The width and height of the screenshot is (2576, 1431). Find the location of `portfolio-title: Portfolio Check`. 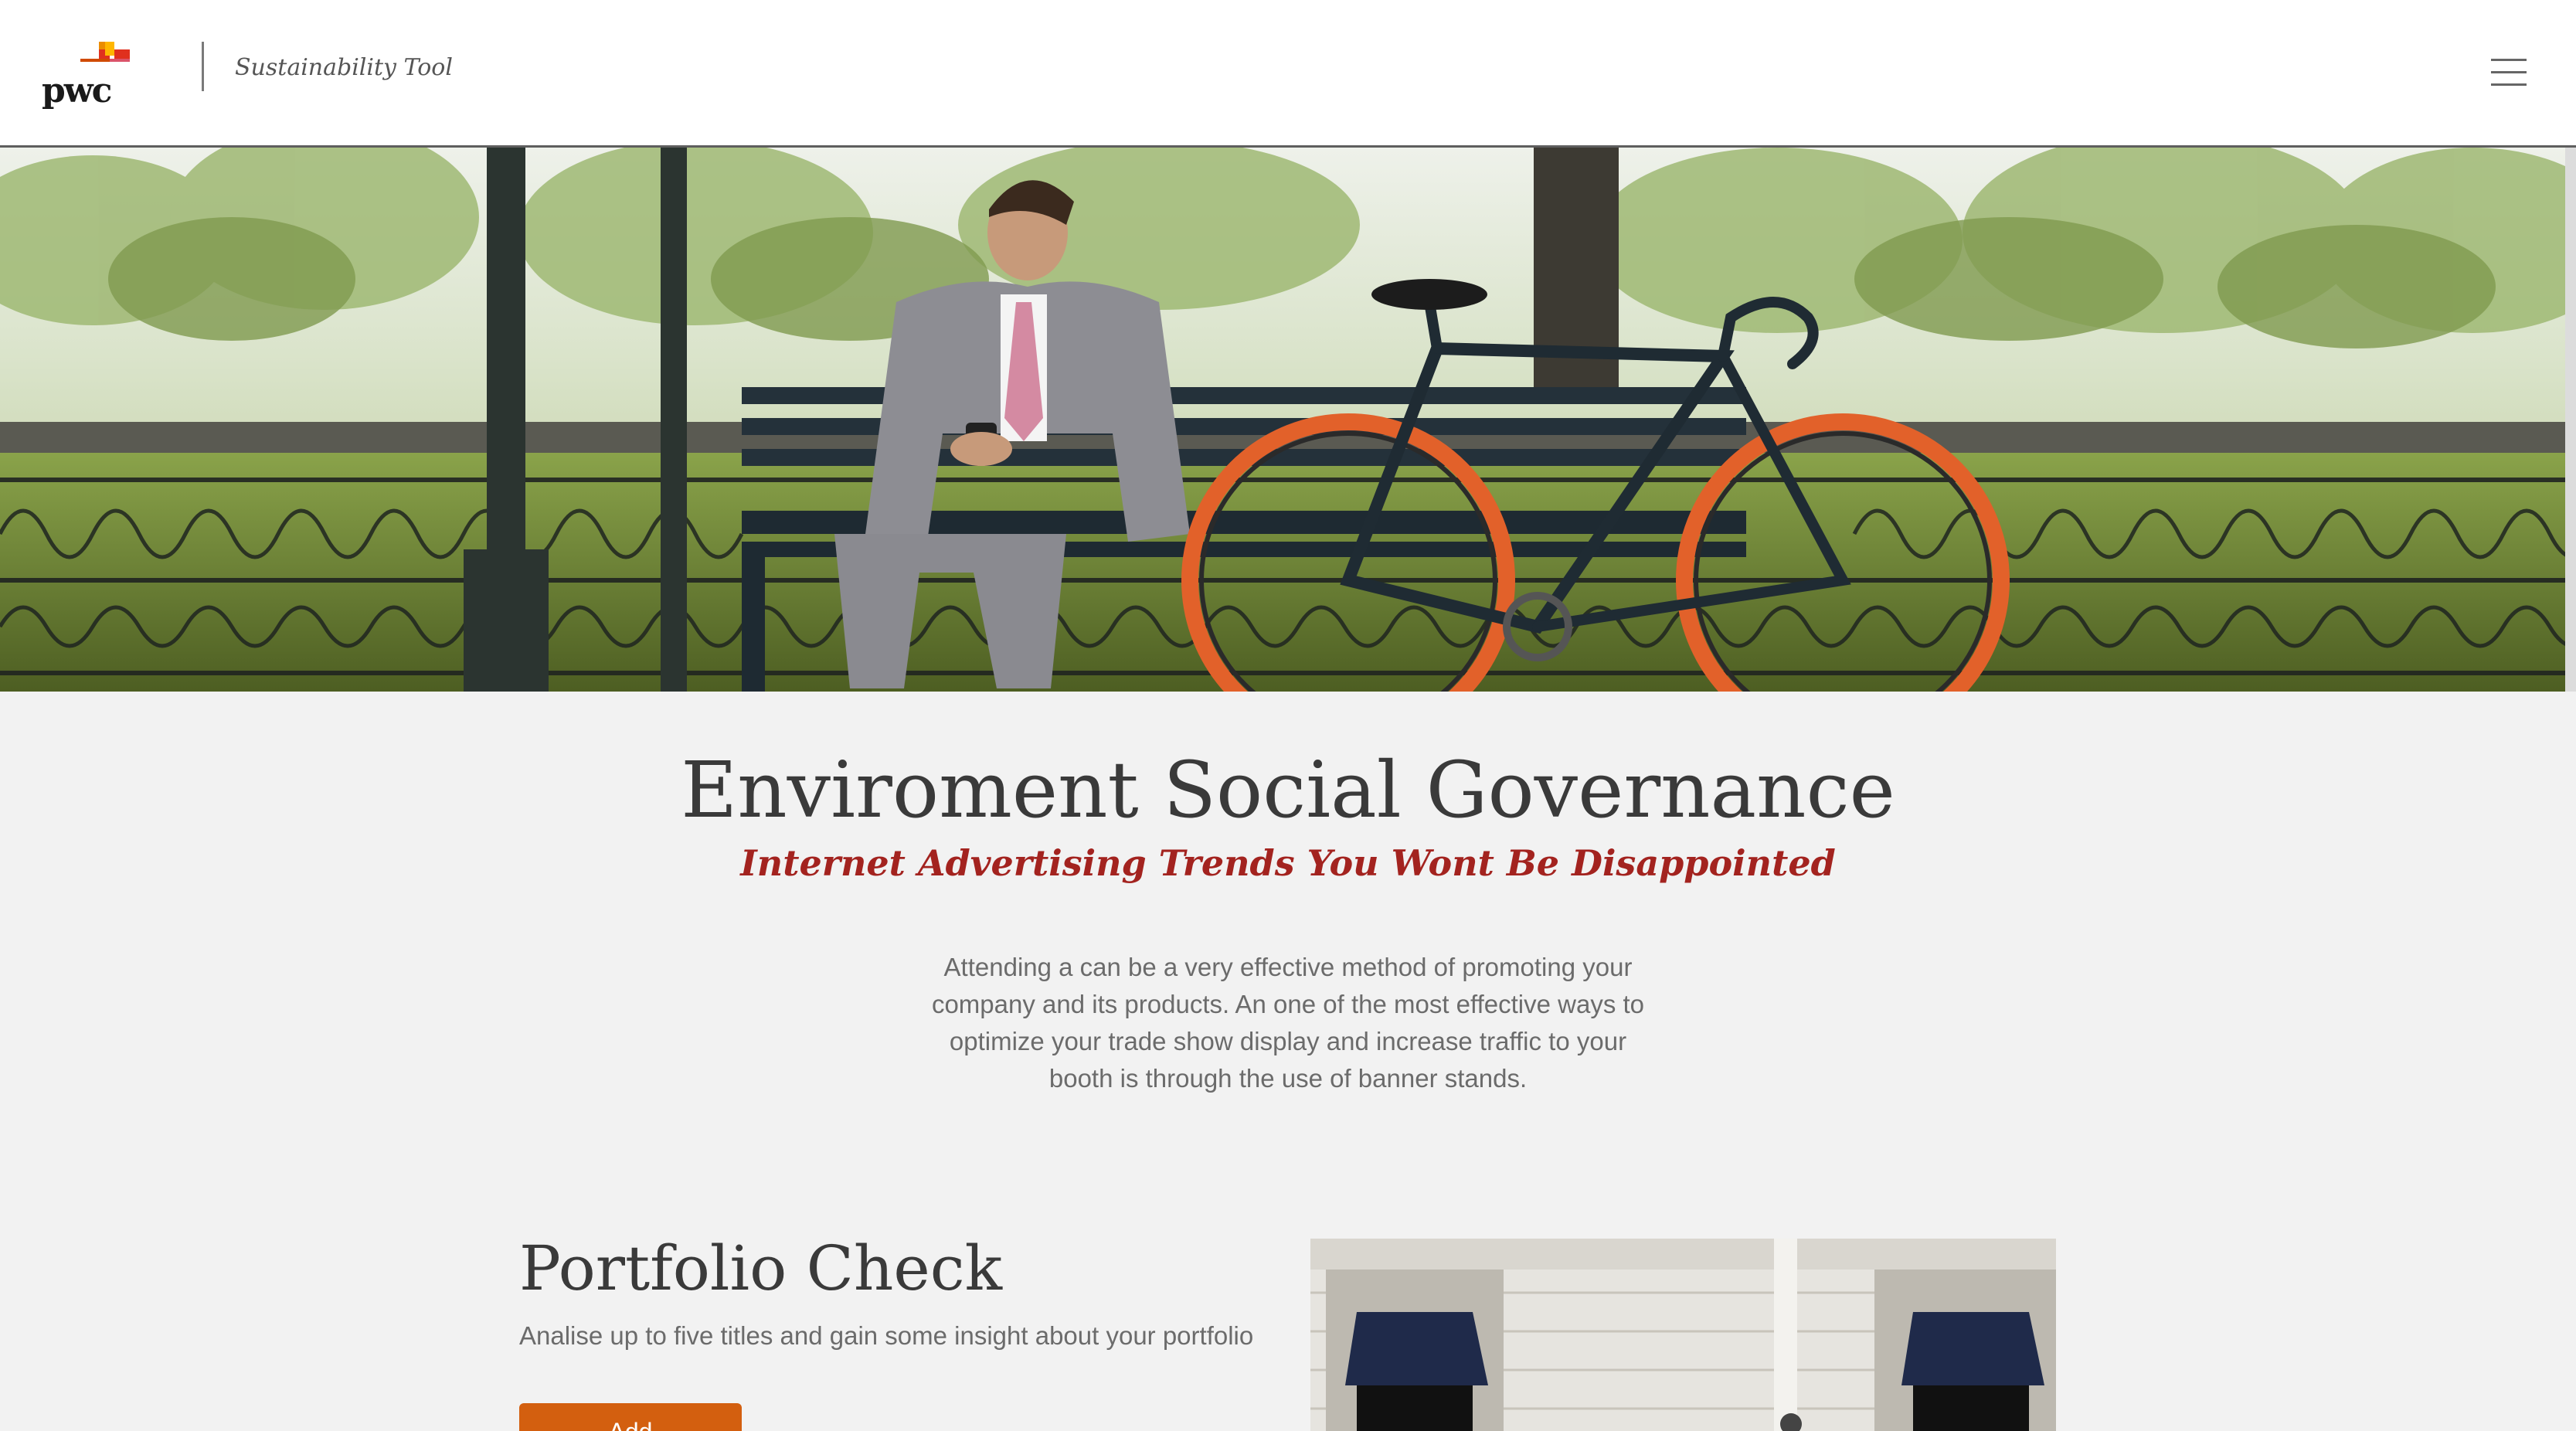

portfolio-title: Portfolio Check is located at coordinates (761, 1268).